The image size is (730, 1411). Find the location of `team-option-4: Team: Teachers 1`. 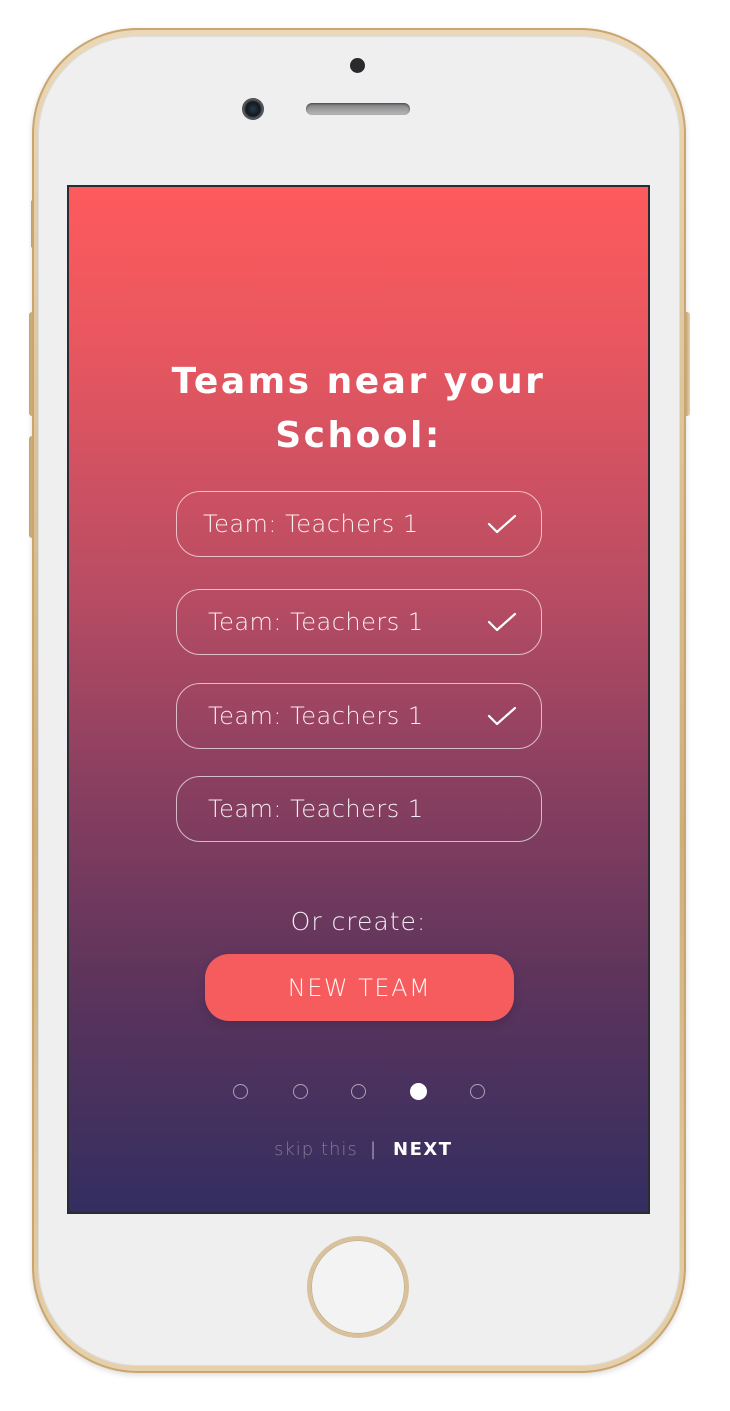

team-option-4: Team: Teachers 1 is located at coordinates (359, 809).